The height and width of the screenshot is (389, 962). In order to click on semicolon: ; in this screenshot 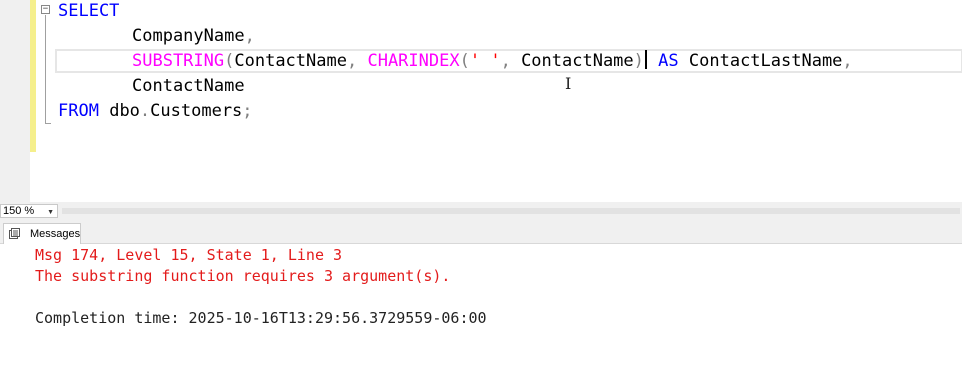, I will do `click(247, 111)`.